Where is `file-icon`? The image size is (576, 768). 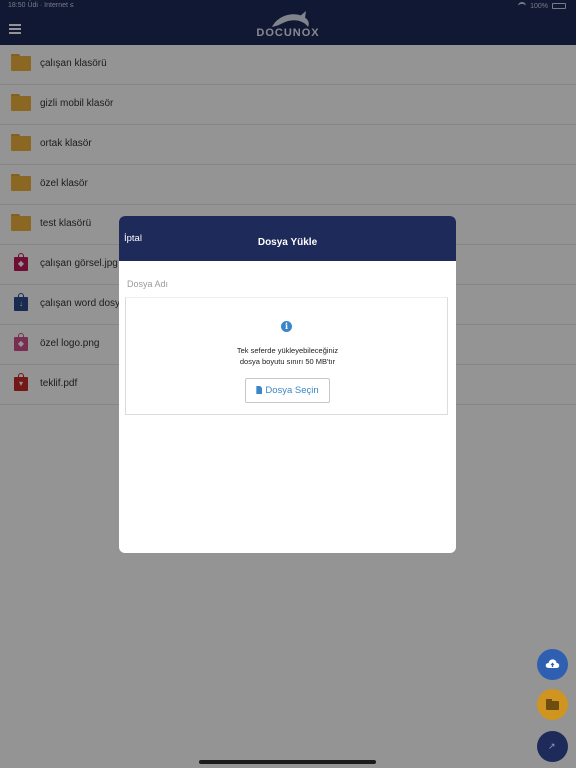
file-icon is located at coordinates (259, 390).